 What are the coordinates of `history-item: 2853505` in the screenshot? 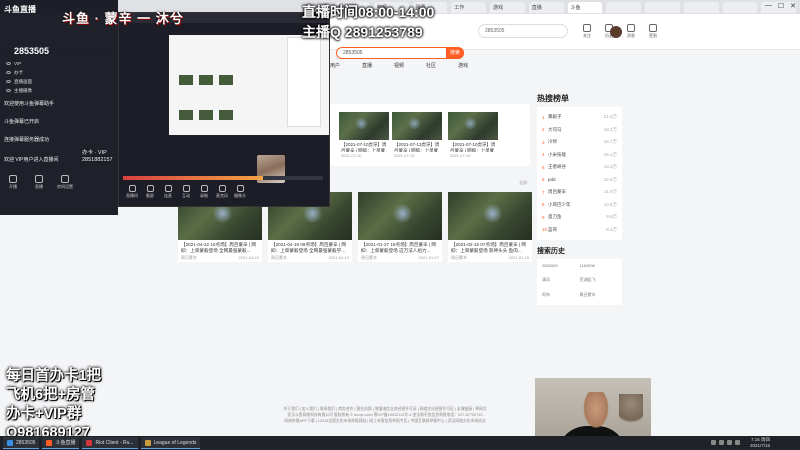 It's located at (561, 267).